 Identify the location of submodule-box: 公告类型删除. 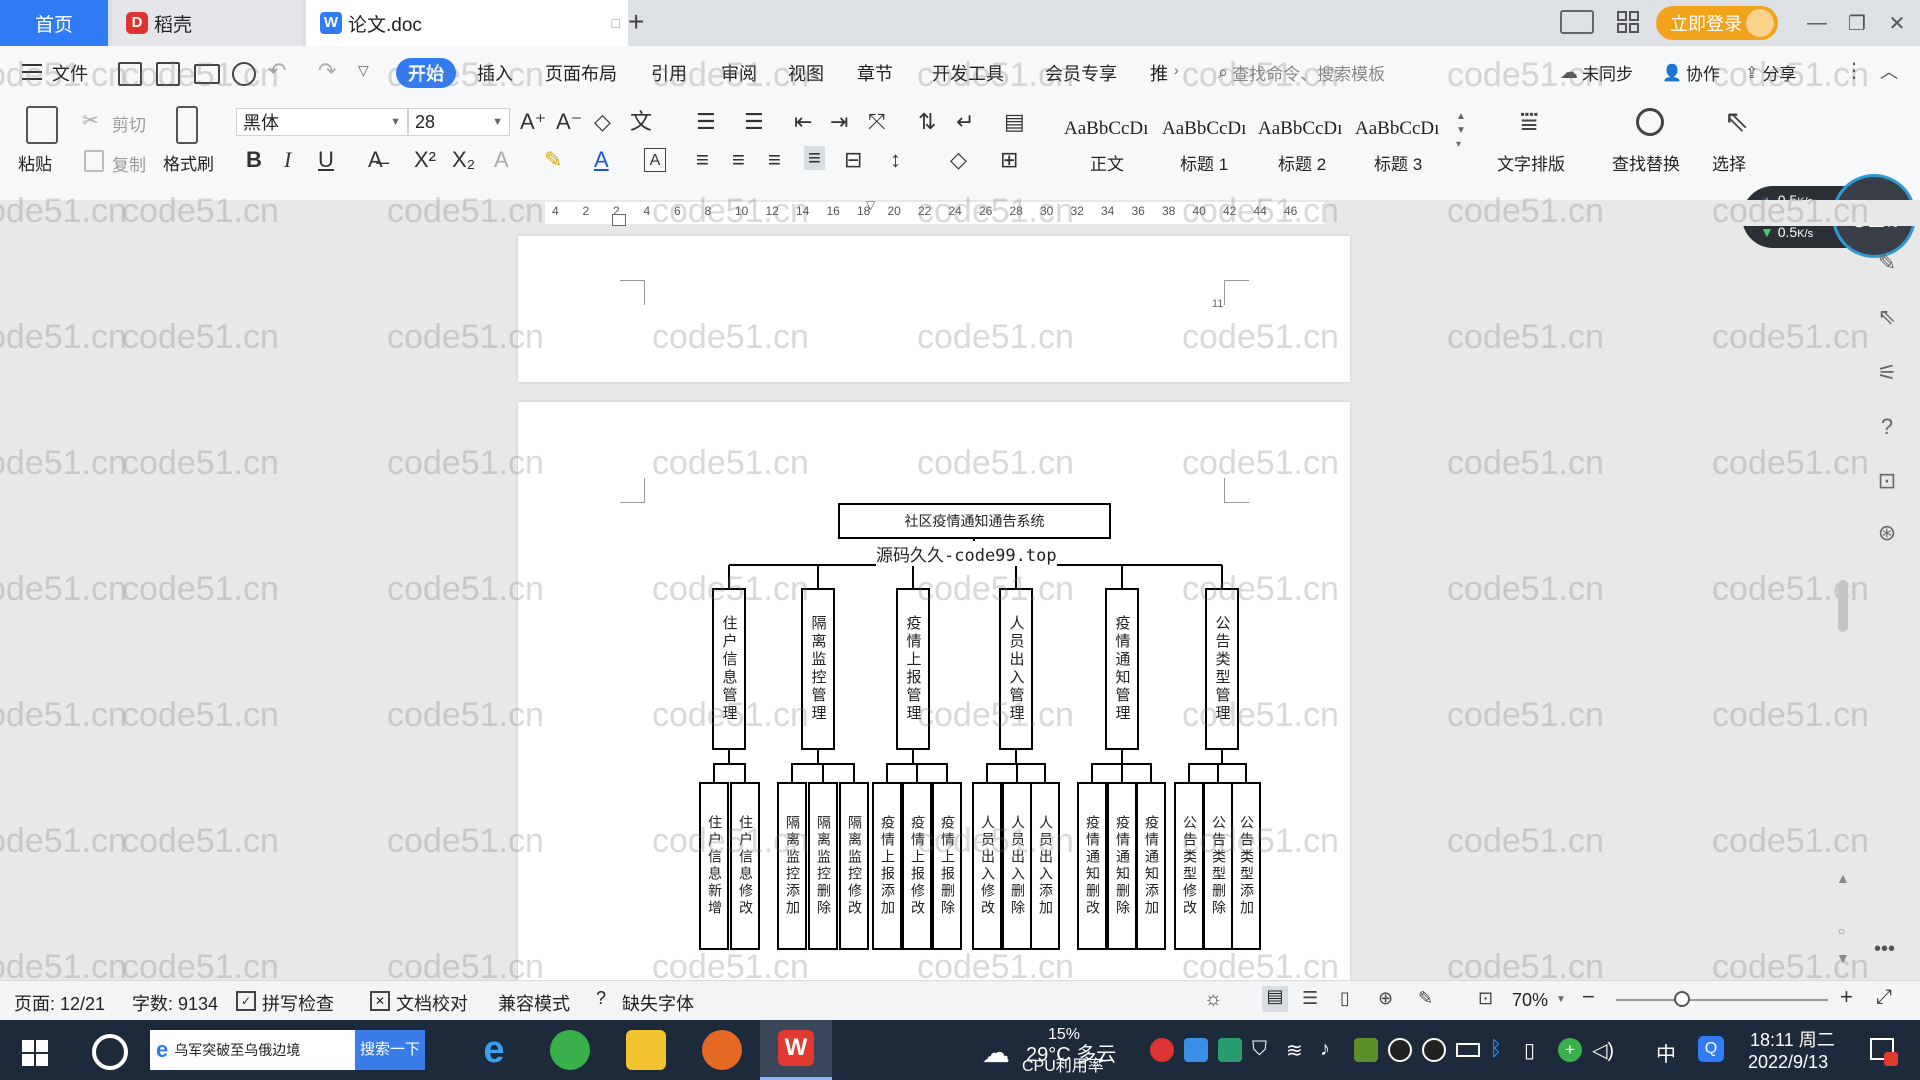
(1218, 866).